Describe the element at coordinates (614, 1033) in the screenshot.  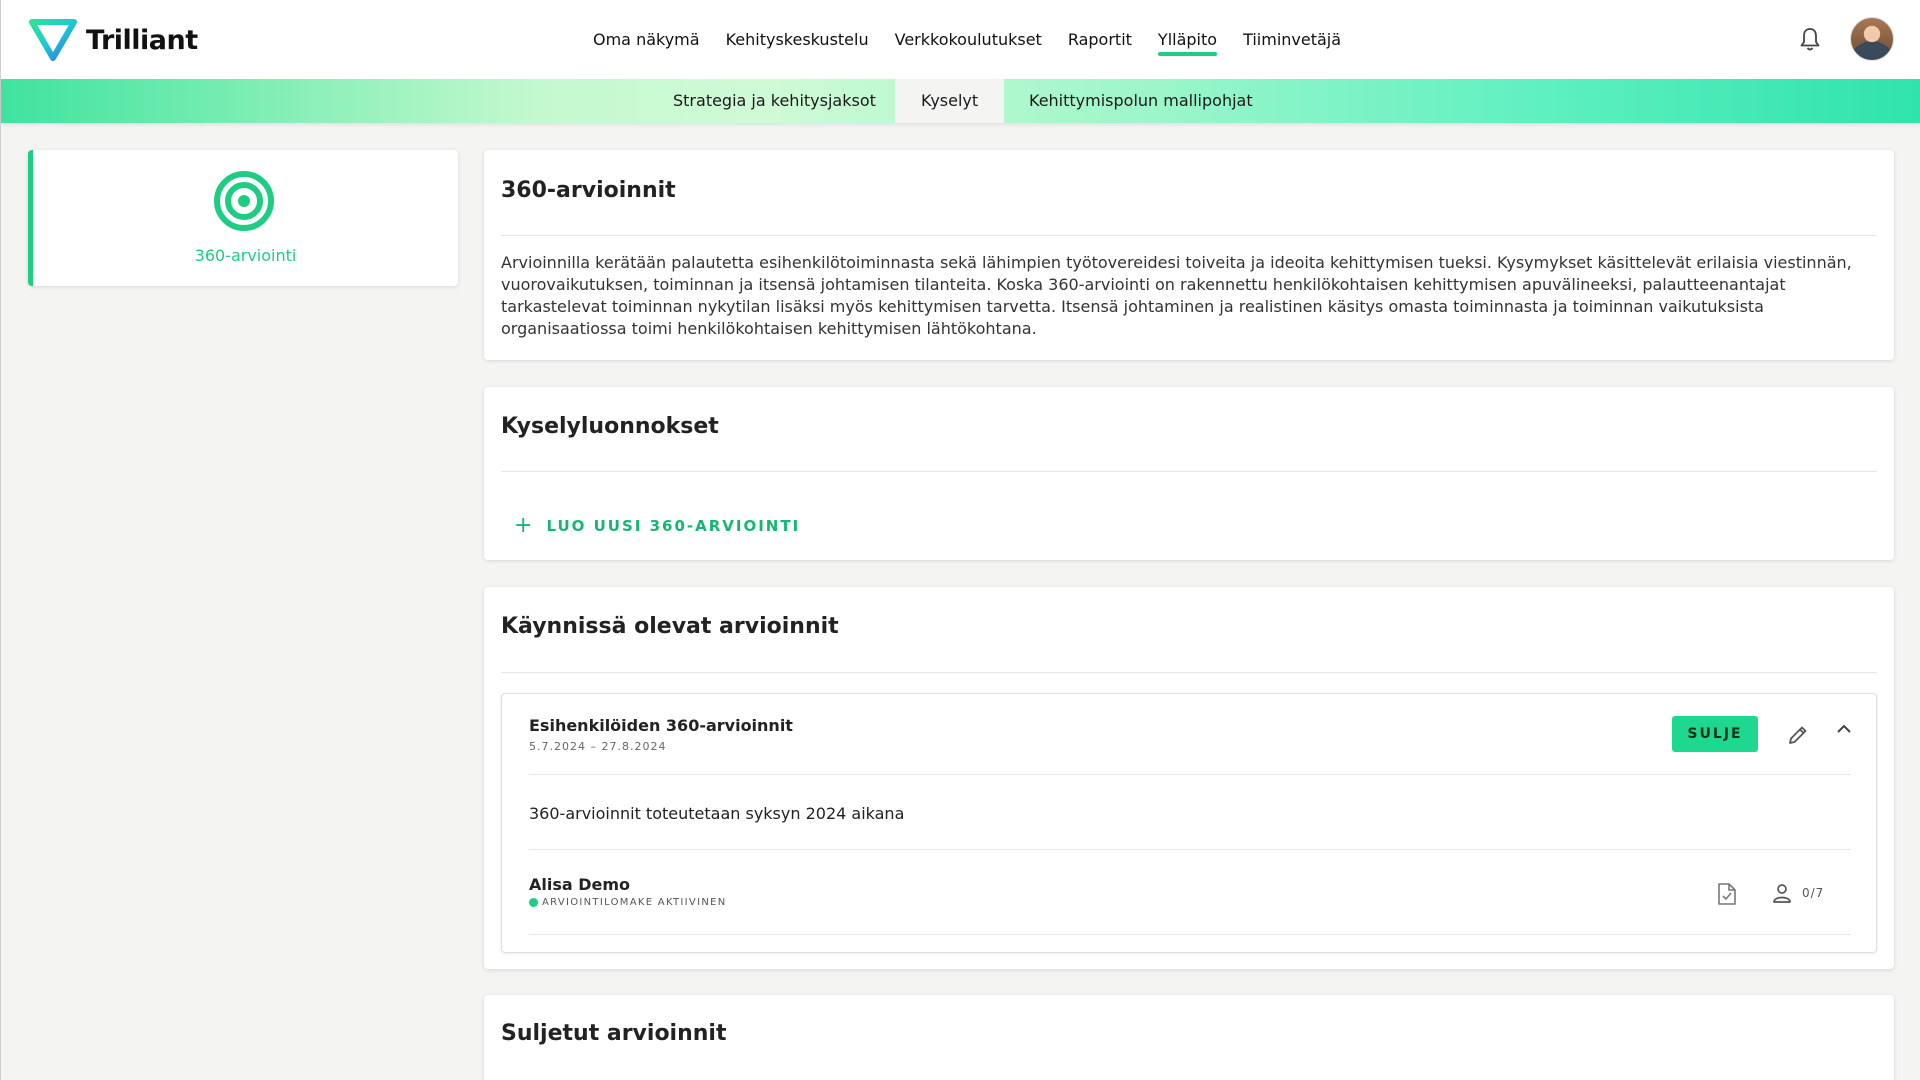
I see `closed-title: Suljetut arvioinnit` at that location.